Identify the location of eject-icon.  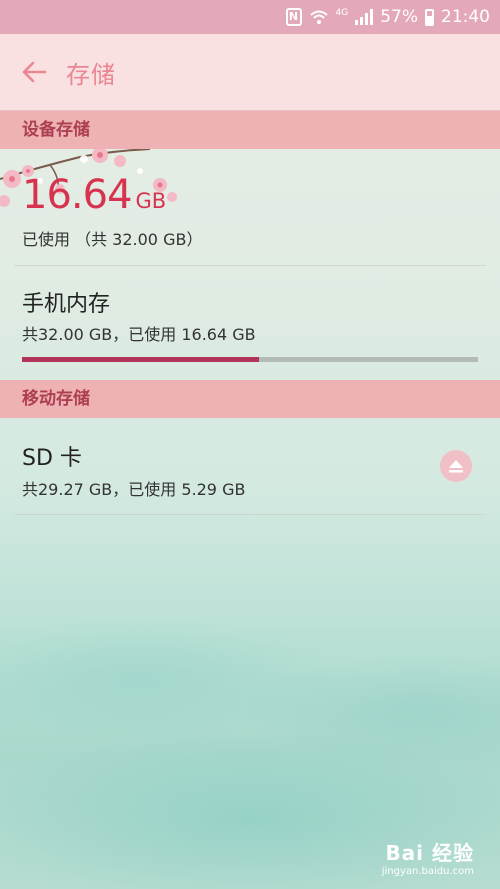
(456, 466).